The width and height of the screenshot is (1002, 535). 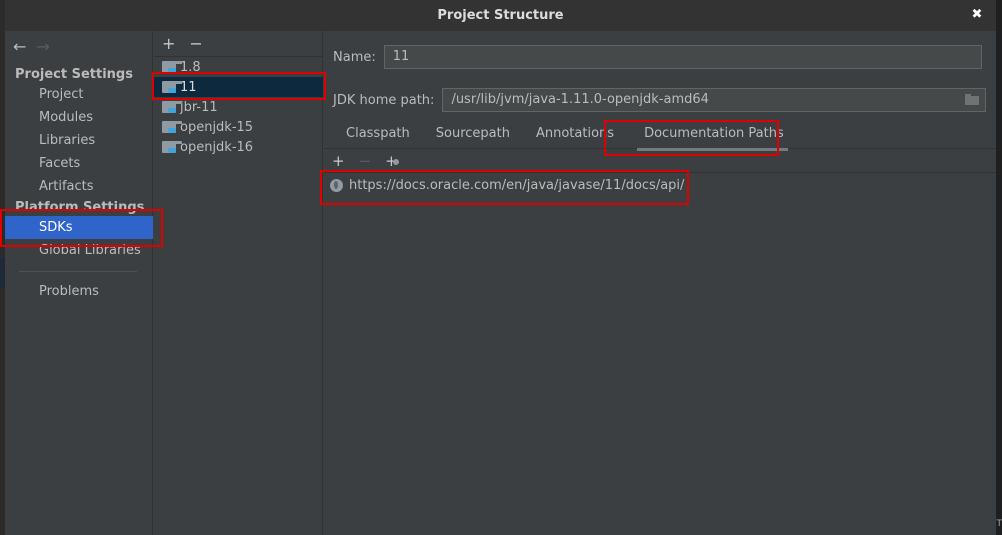 What do you see at coordinates (74, 74) in the screenshot?
I see `section-project-settings: Project Settings` at bounding box center [74, 74].